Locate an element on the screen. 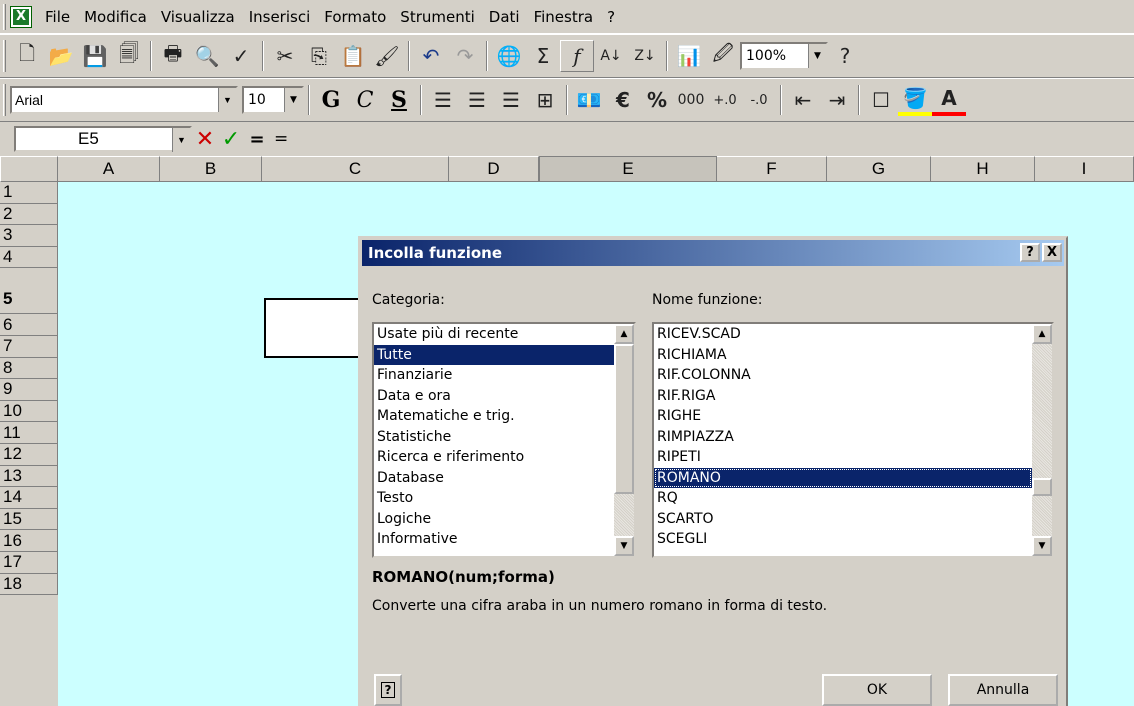 The image size is (1134, 706). ok-button: OK is located at coordinates (877, 690).